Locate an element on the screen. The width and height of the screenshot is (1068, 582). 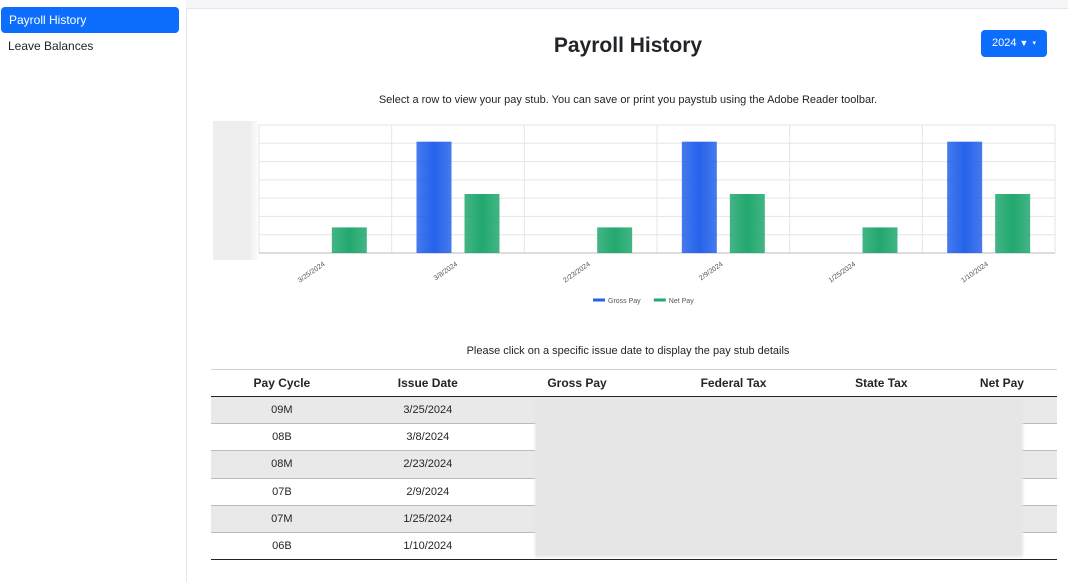
cell-issue-date: 3/25/2024 is located at coordinates (427, 410).